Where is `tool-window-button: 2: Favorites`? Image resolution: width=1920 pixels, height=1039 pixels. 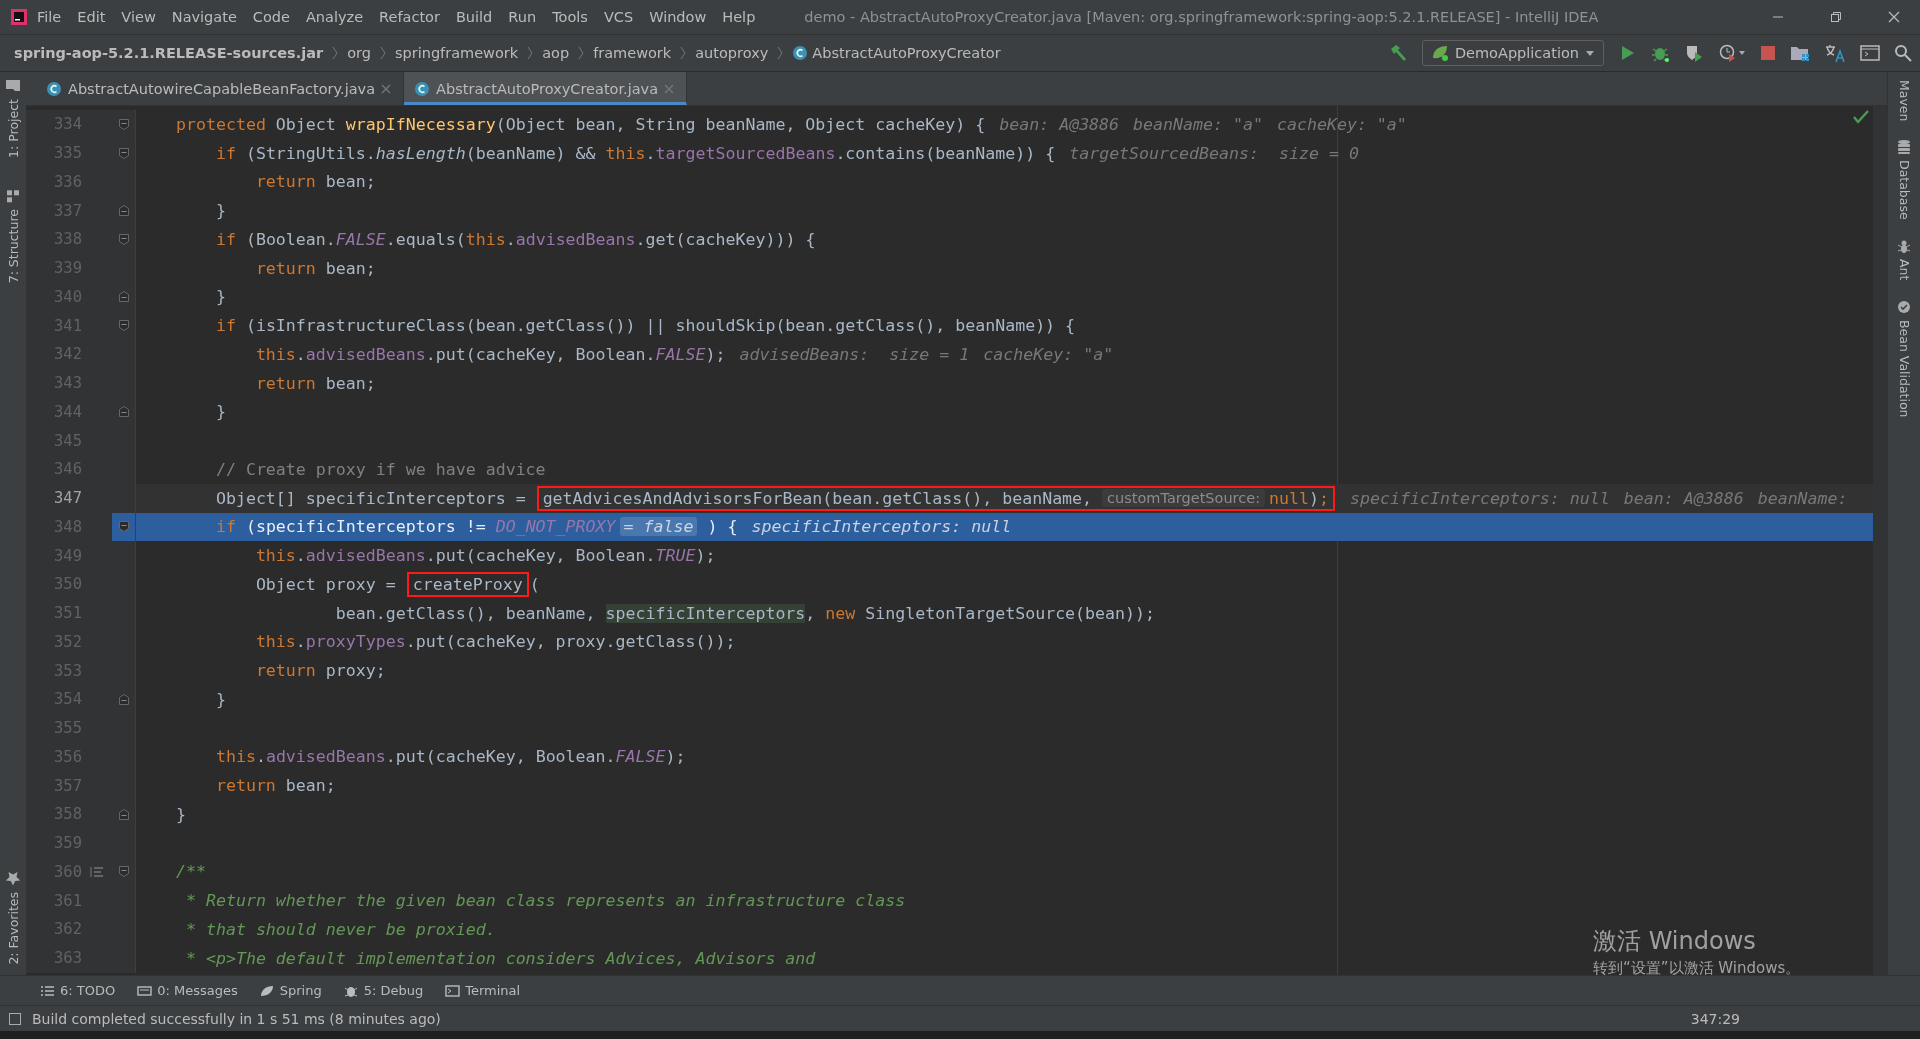
tool-window-button: 2: Favorites is located at coordinates (13, 918).